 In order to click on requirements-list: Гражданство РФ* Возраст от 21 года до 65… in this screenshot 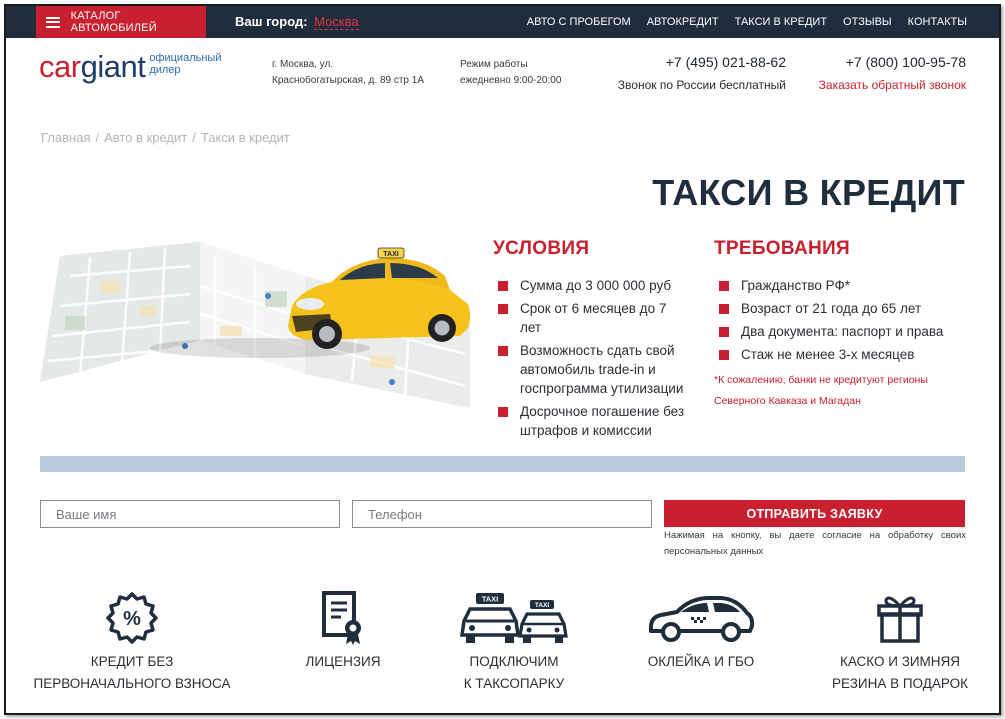, I will do `click(842, 322)`.